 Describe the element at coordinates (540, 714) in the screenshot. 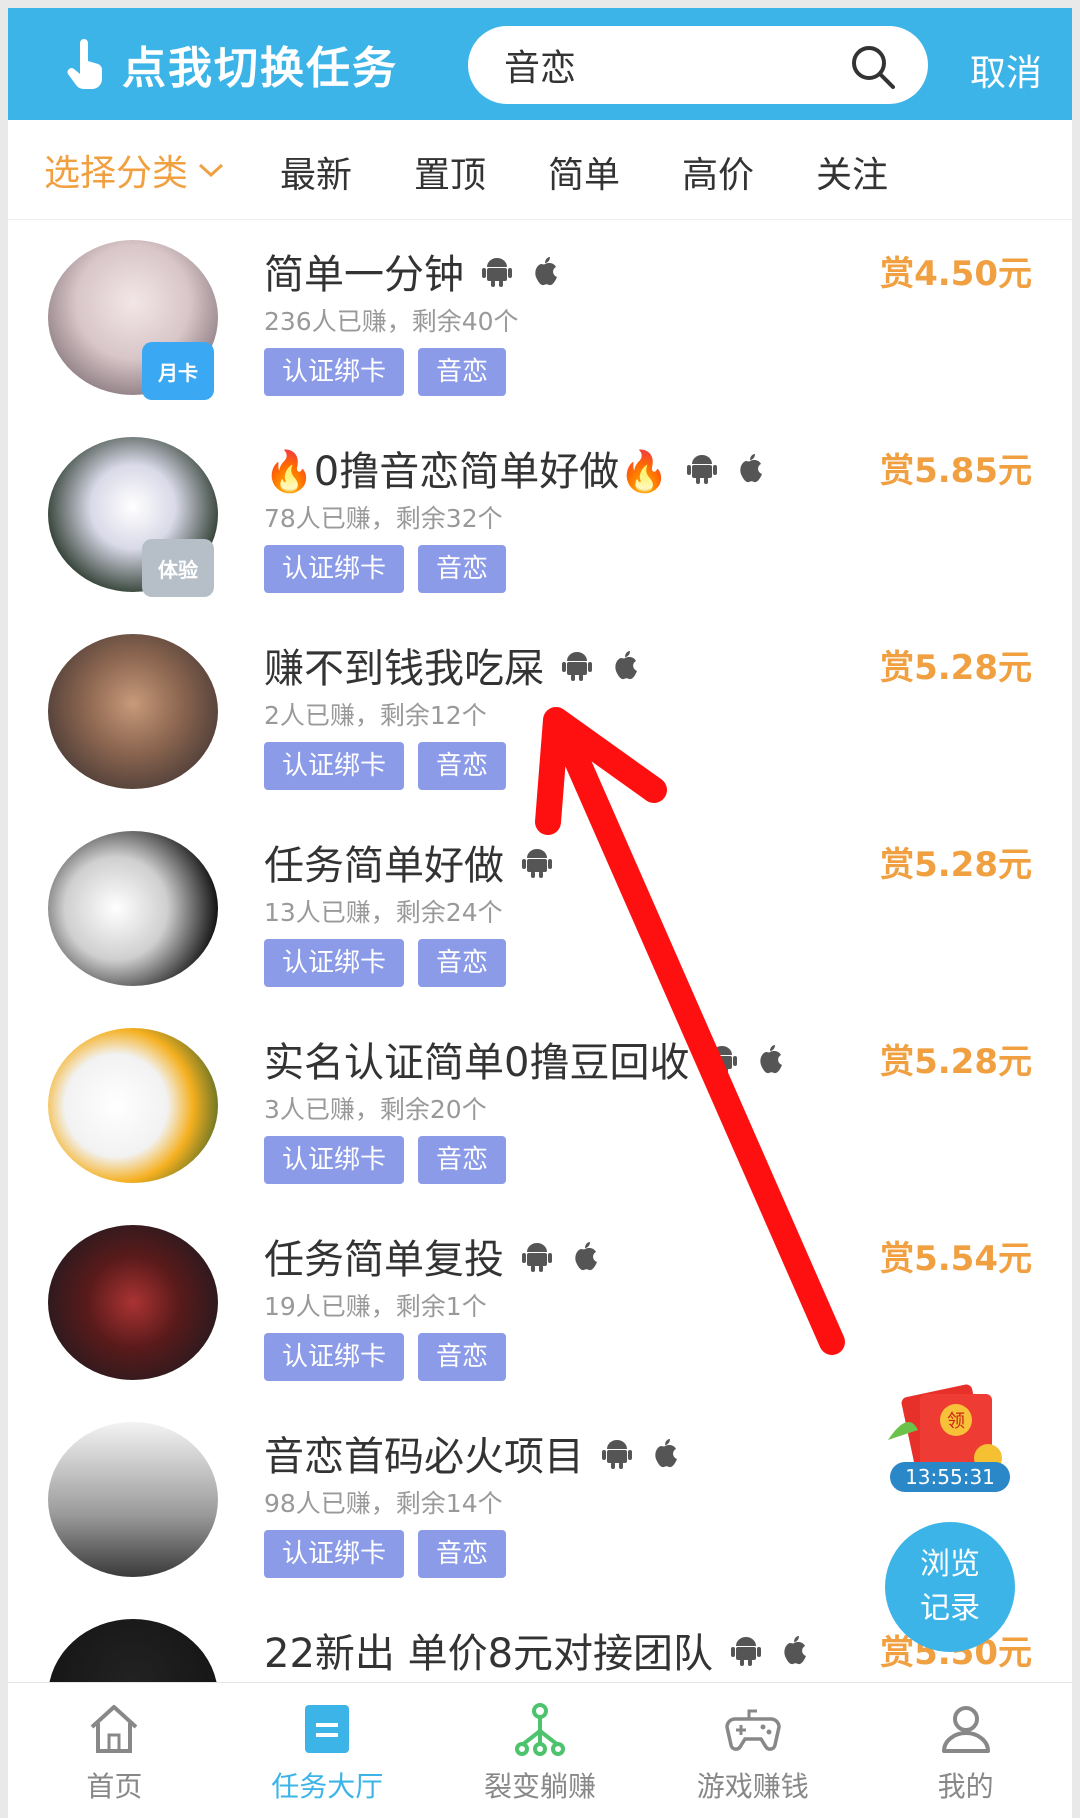

I see `task-row: 赚不到钱我吃屎 2人已赚，剩余12个认证绑卡 音恋 赏5.28元` at that location.